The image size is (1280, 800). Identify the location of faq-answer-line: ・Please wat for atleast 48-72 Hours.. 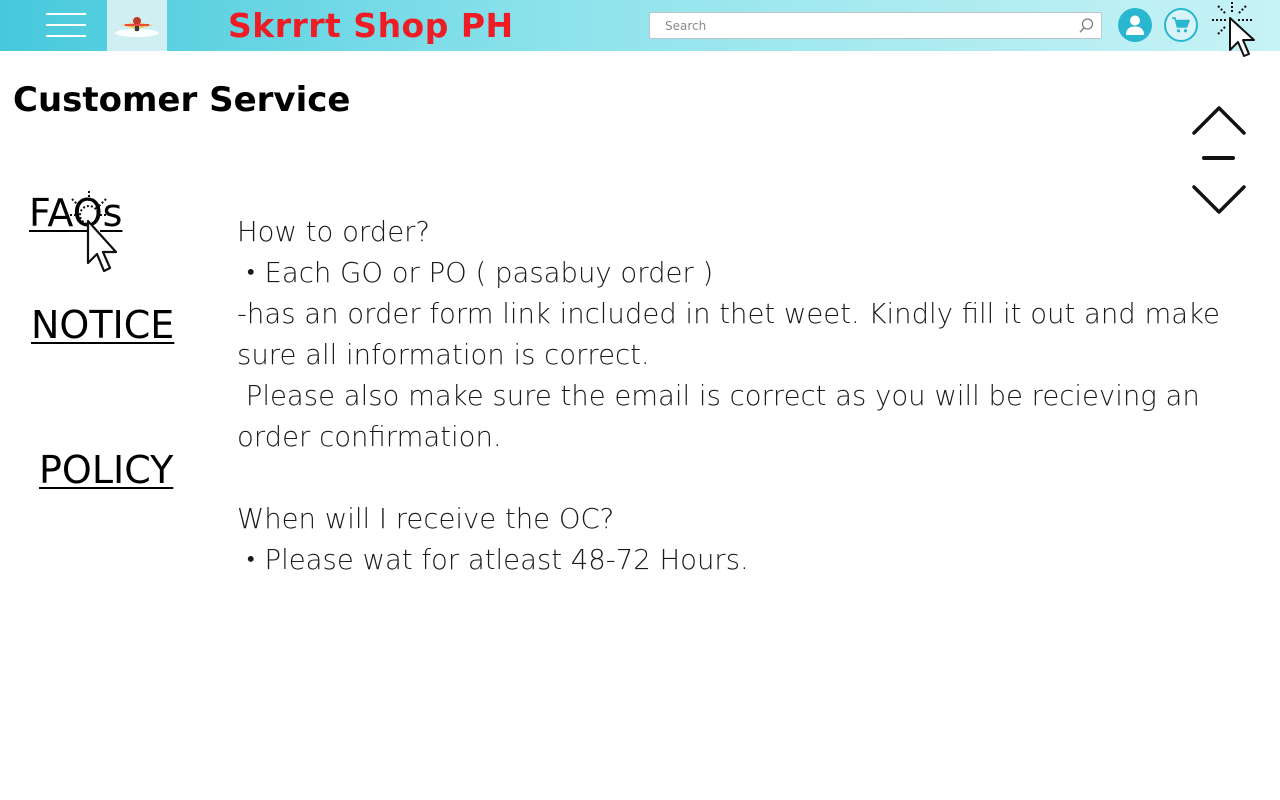
(493, 560).